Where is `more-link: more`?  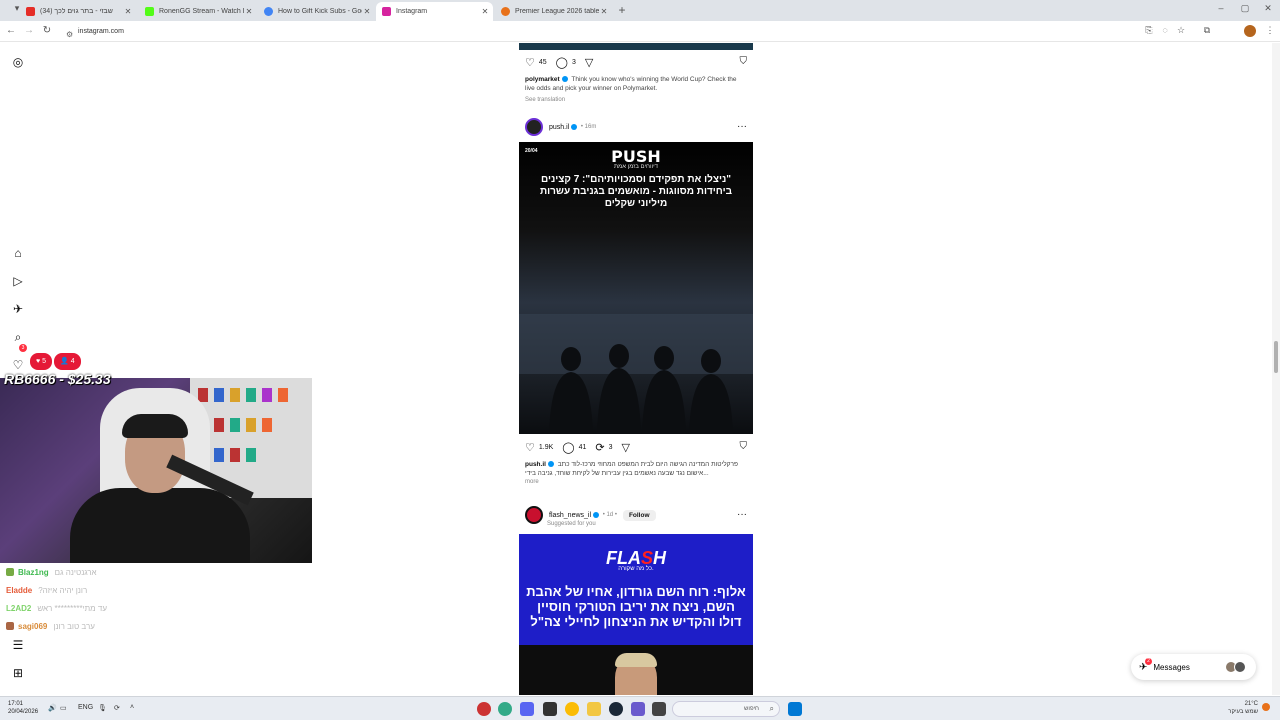
more-link: more is located at coordinates (635, 482).